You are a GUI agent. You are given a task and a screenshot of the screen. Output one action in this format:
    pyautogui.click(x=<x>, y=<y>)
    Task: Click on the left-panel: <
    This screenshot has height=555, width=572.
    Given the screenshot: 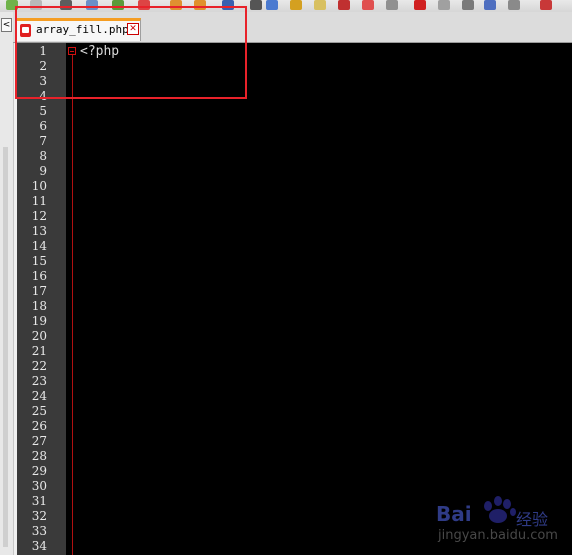 What is the action you would take?
    pyautogui.click(x=7, y=283)
    